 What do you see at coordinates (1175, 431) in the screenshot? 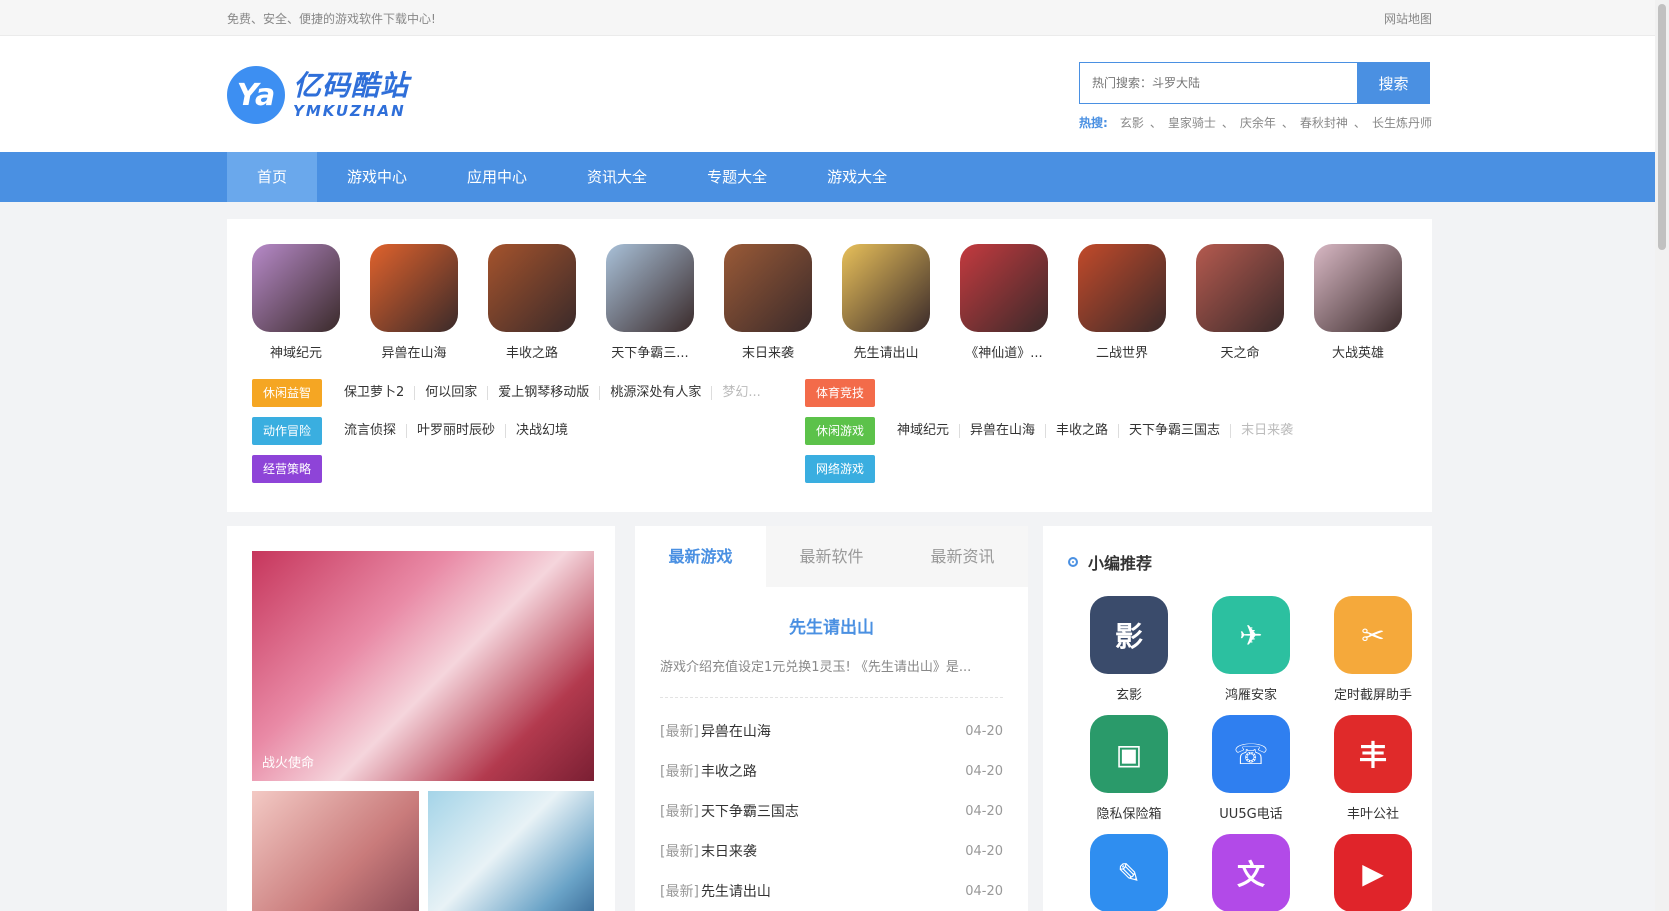
I see `category-game-link: 天下争霸三国志` at bounding box center [1175, 431].